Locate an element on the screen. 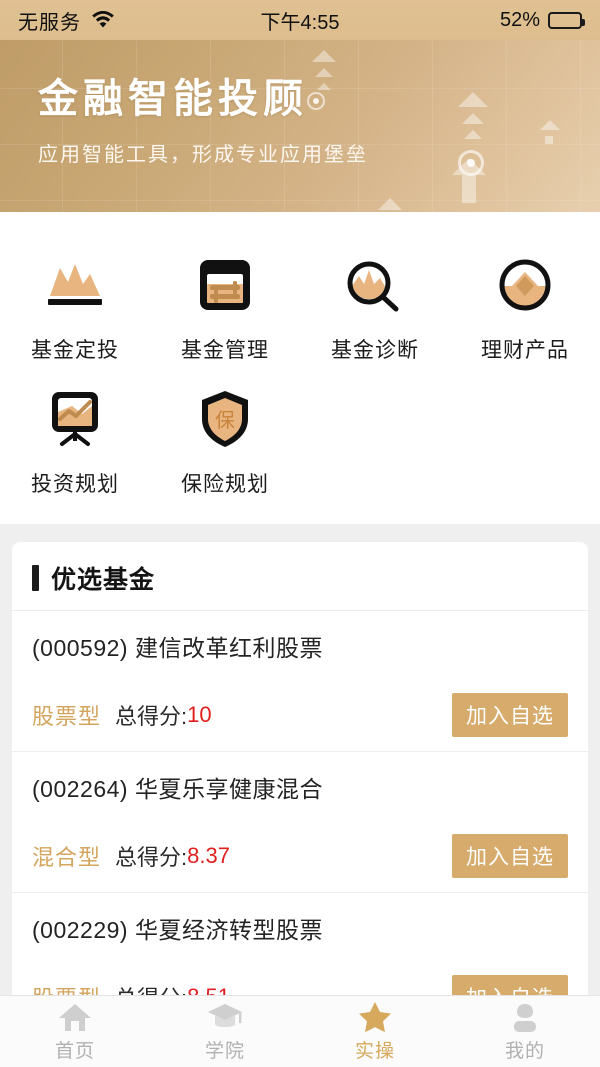  card-sliders-icon is located at coordinates (225, 285).